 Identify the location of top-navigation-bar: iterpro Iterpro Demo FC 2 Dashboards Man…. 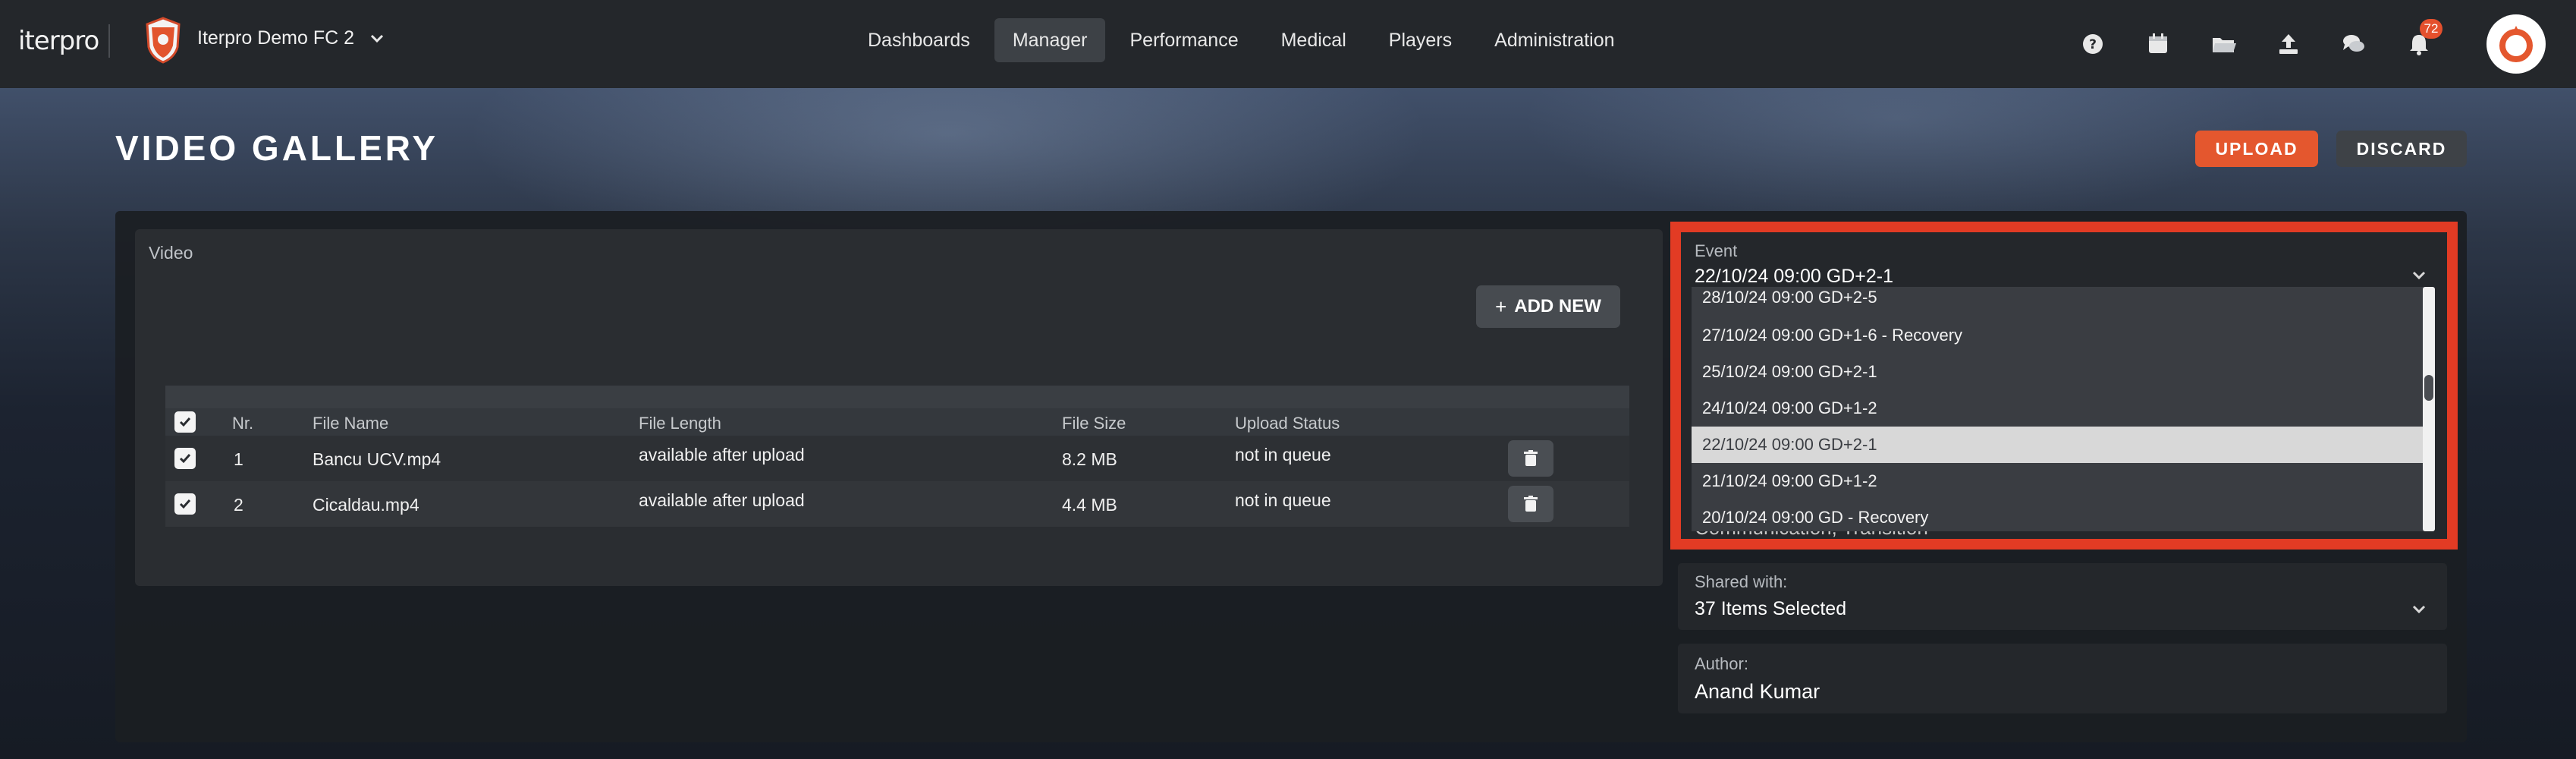
(1288, 44).